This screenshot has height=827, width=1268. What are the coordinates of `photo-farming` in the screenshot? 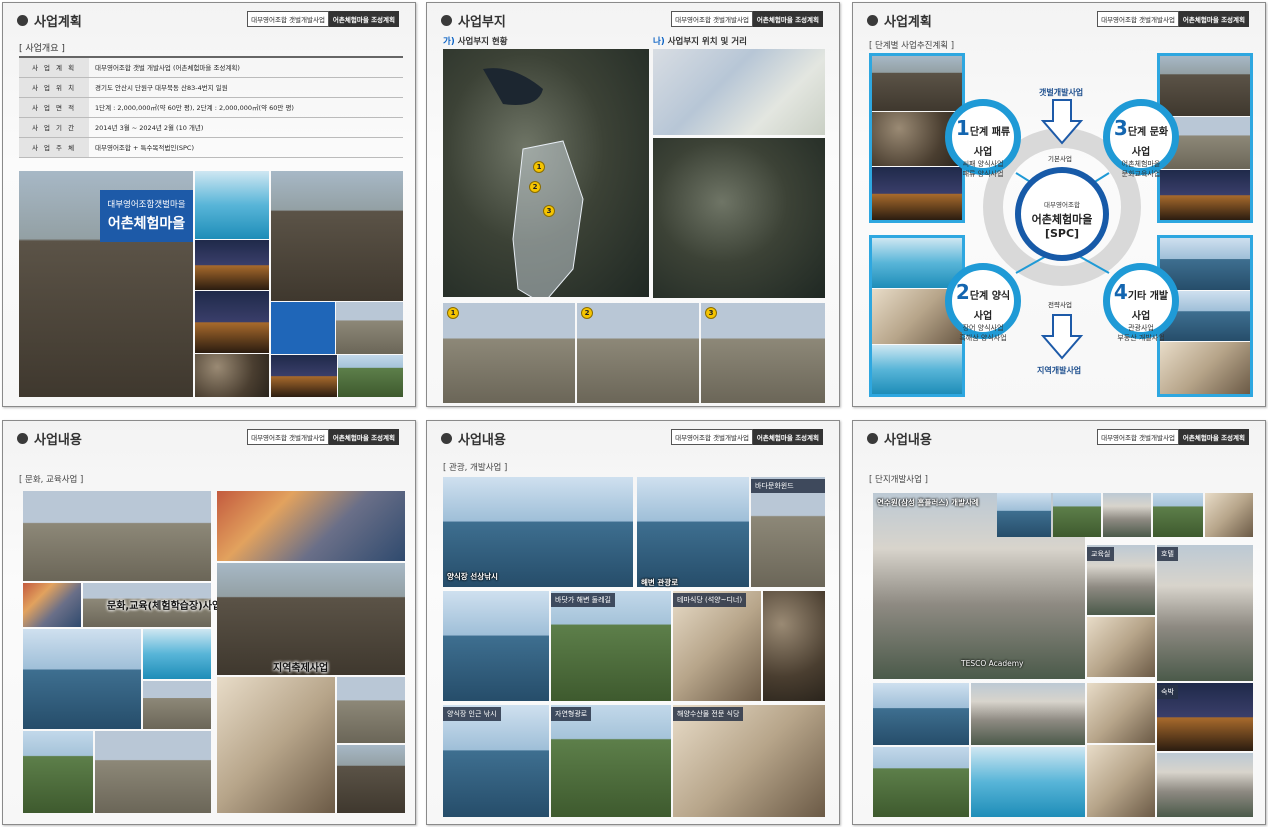 It's located at (58, 772).